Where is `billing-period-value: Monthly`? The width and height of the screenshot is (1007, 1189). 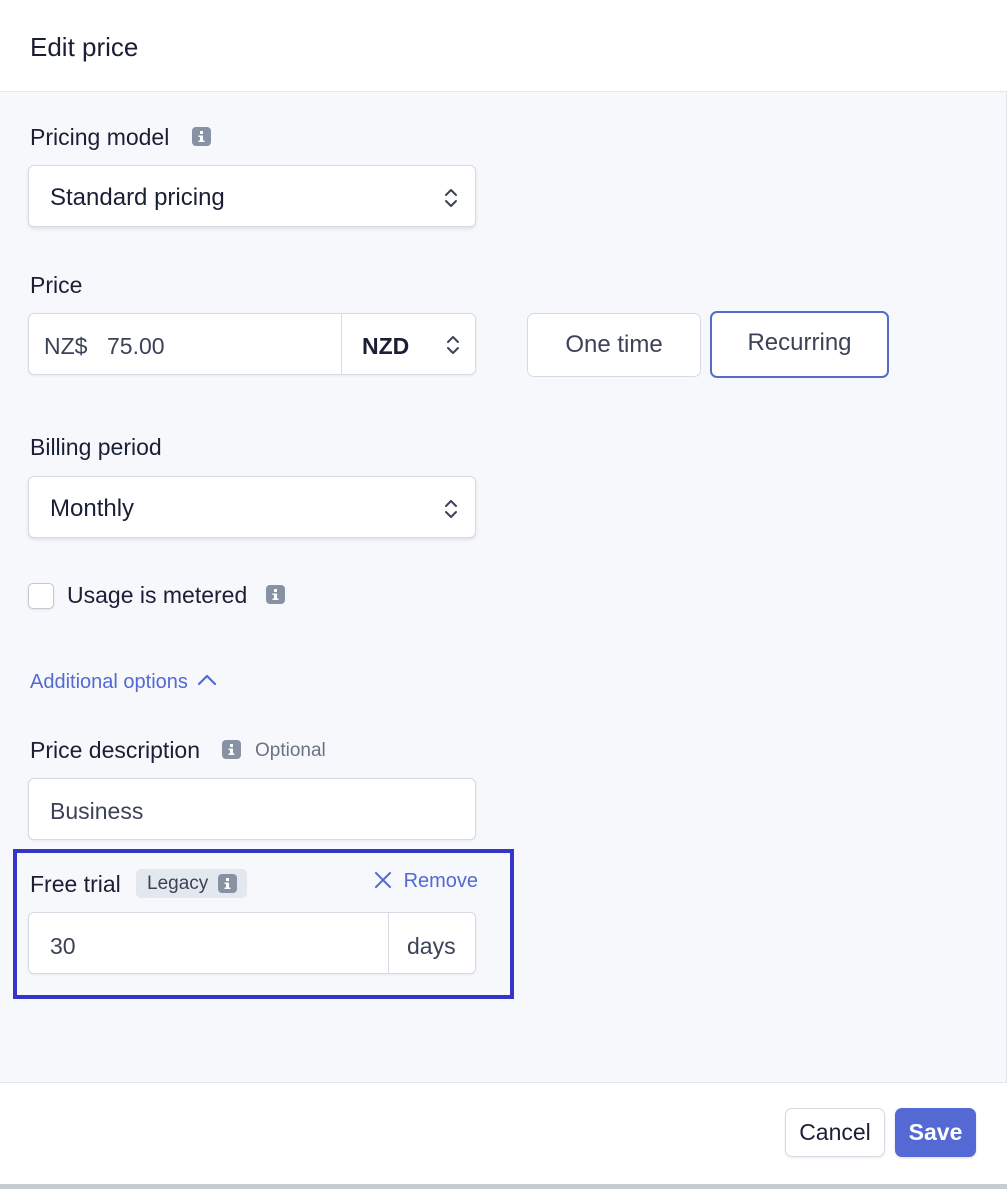 billing-period-value: Monthly is located at coordinates (92, 508).